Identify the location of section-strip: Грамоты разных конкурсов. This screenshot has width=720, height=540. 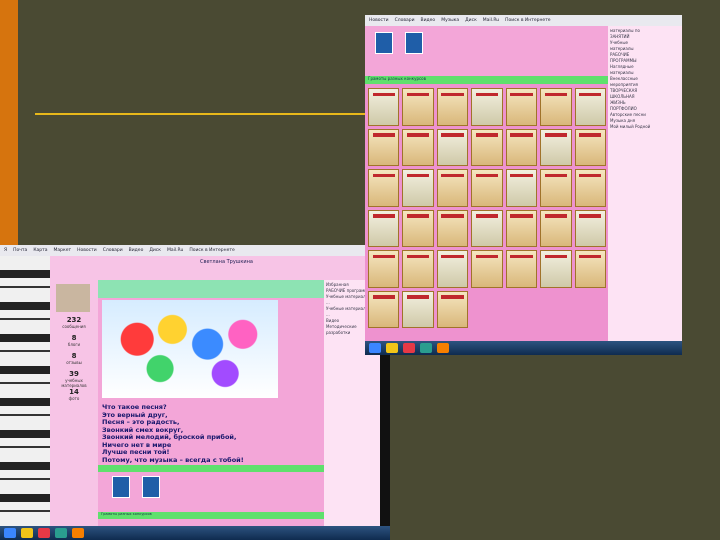
(486, 80).